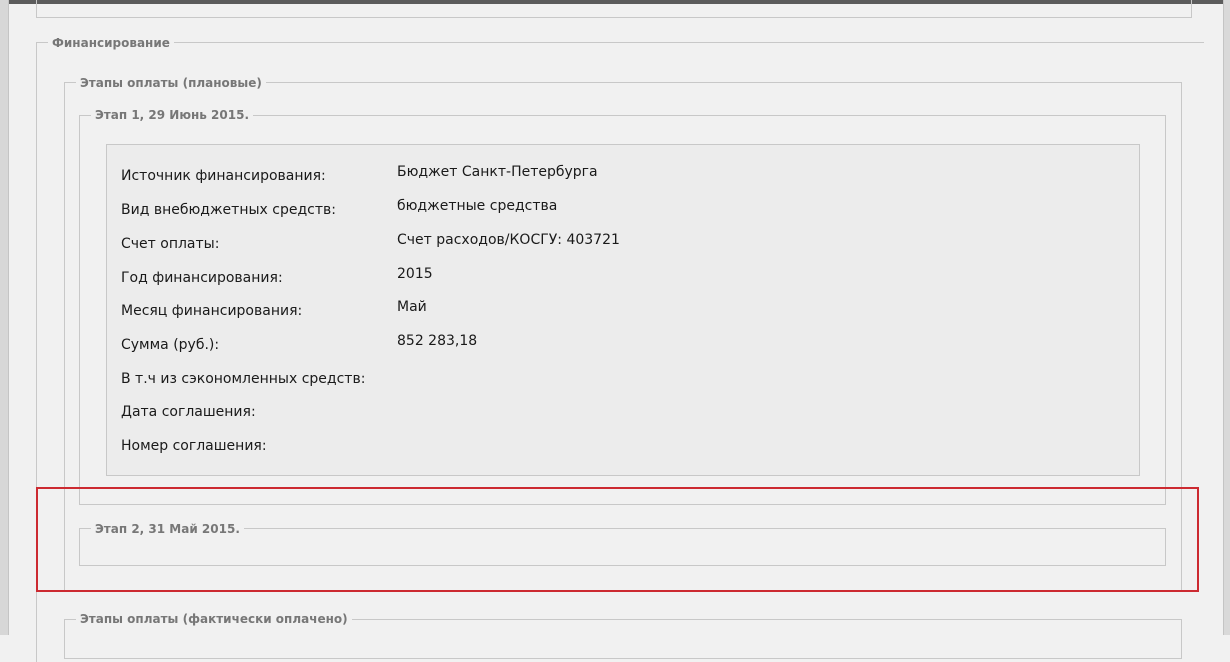  I want to click on field-value: 852 283,18, so click(437, 341).